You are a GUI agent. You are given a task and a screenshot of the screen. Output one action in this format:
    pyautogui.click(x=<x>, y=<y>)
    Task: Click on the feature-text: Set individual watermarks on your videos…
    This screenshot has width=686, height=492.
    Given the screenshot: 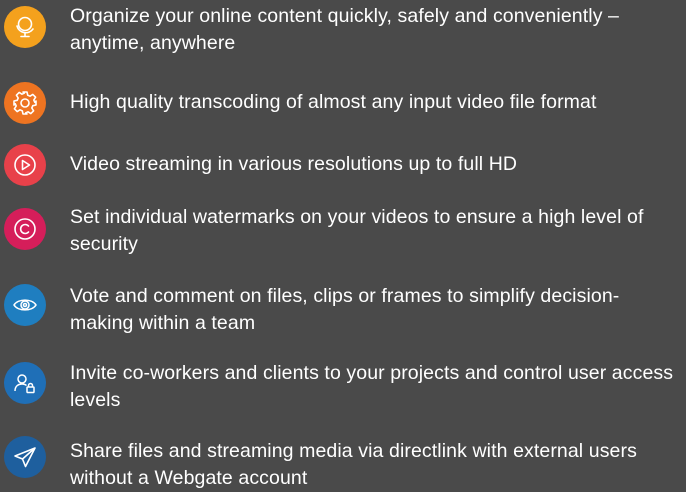 What is the action you would take?
    pyautogui.click(x=357, y=230)
    